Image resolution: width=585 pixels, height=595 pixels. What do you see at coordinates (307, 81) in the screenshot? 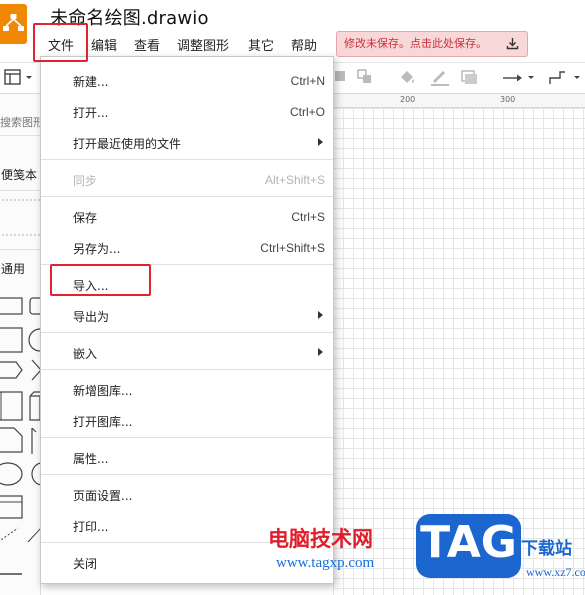
I see `menu-item-shortcut: Ctrl+N` at bounding box center [307, 81].